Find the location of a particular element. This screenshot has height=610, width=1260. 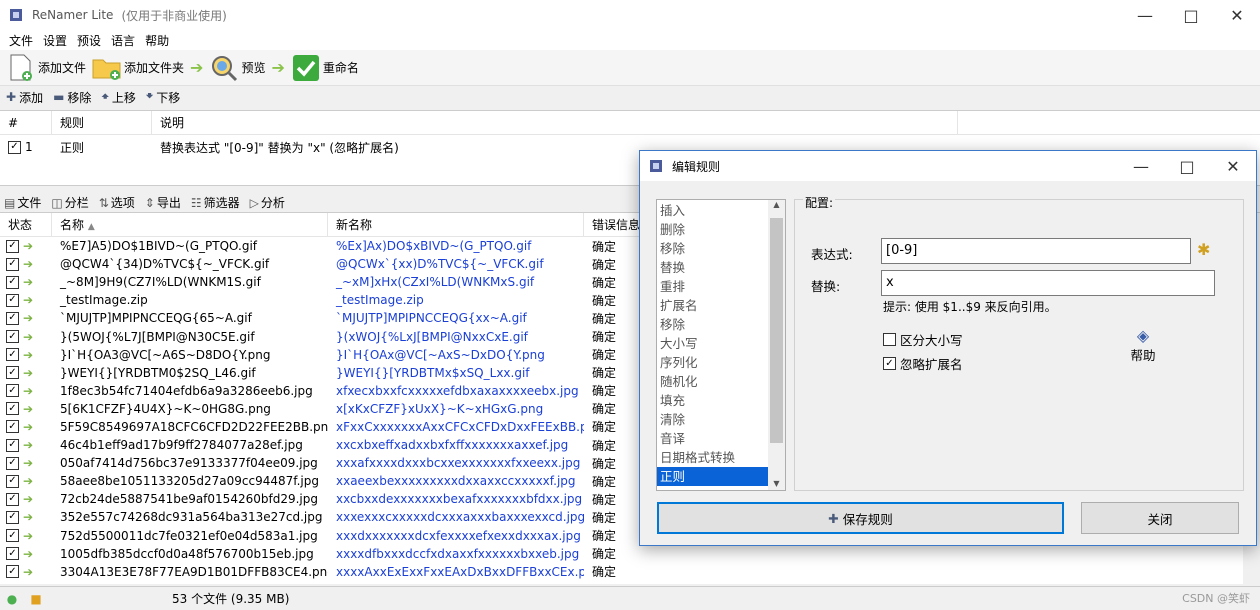

rename-button: 重命名 is located at coordinates (325, 68).